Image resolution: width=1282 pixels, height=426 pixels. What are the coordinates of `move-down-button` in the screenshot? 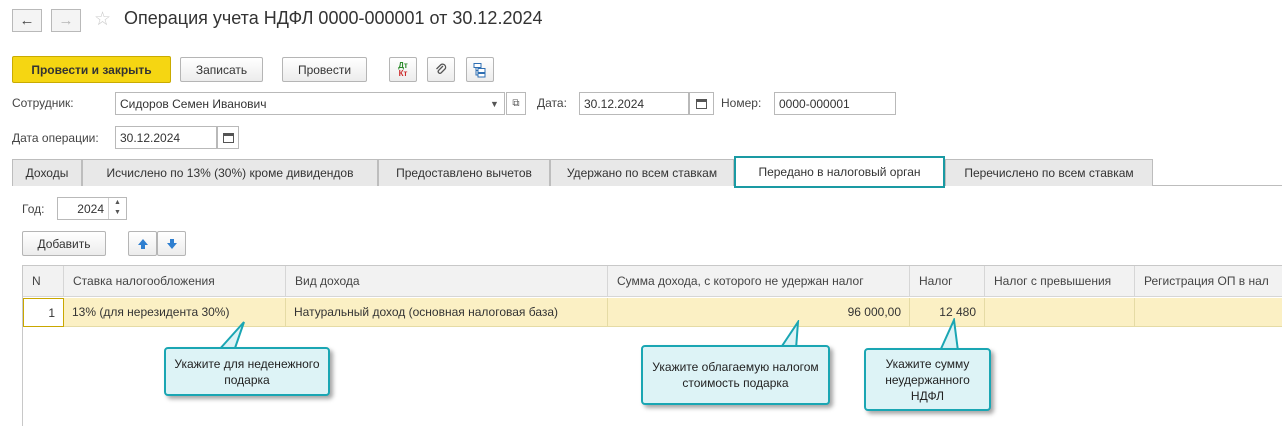 It's located at (171, 243).